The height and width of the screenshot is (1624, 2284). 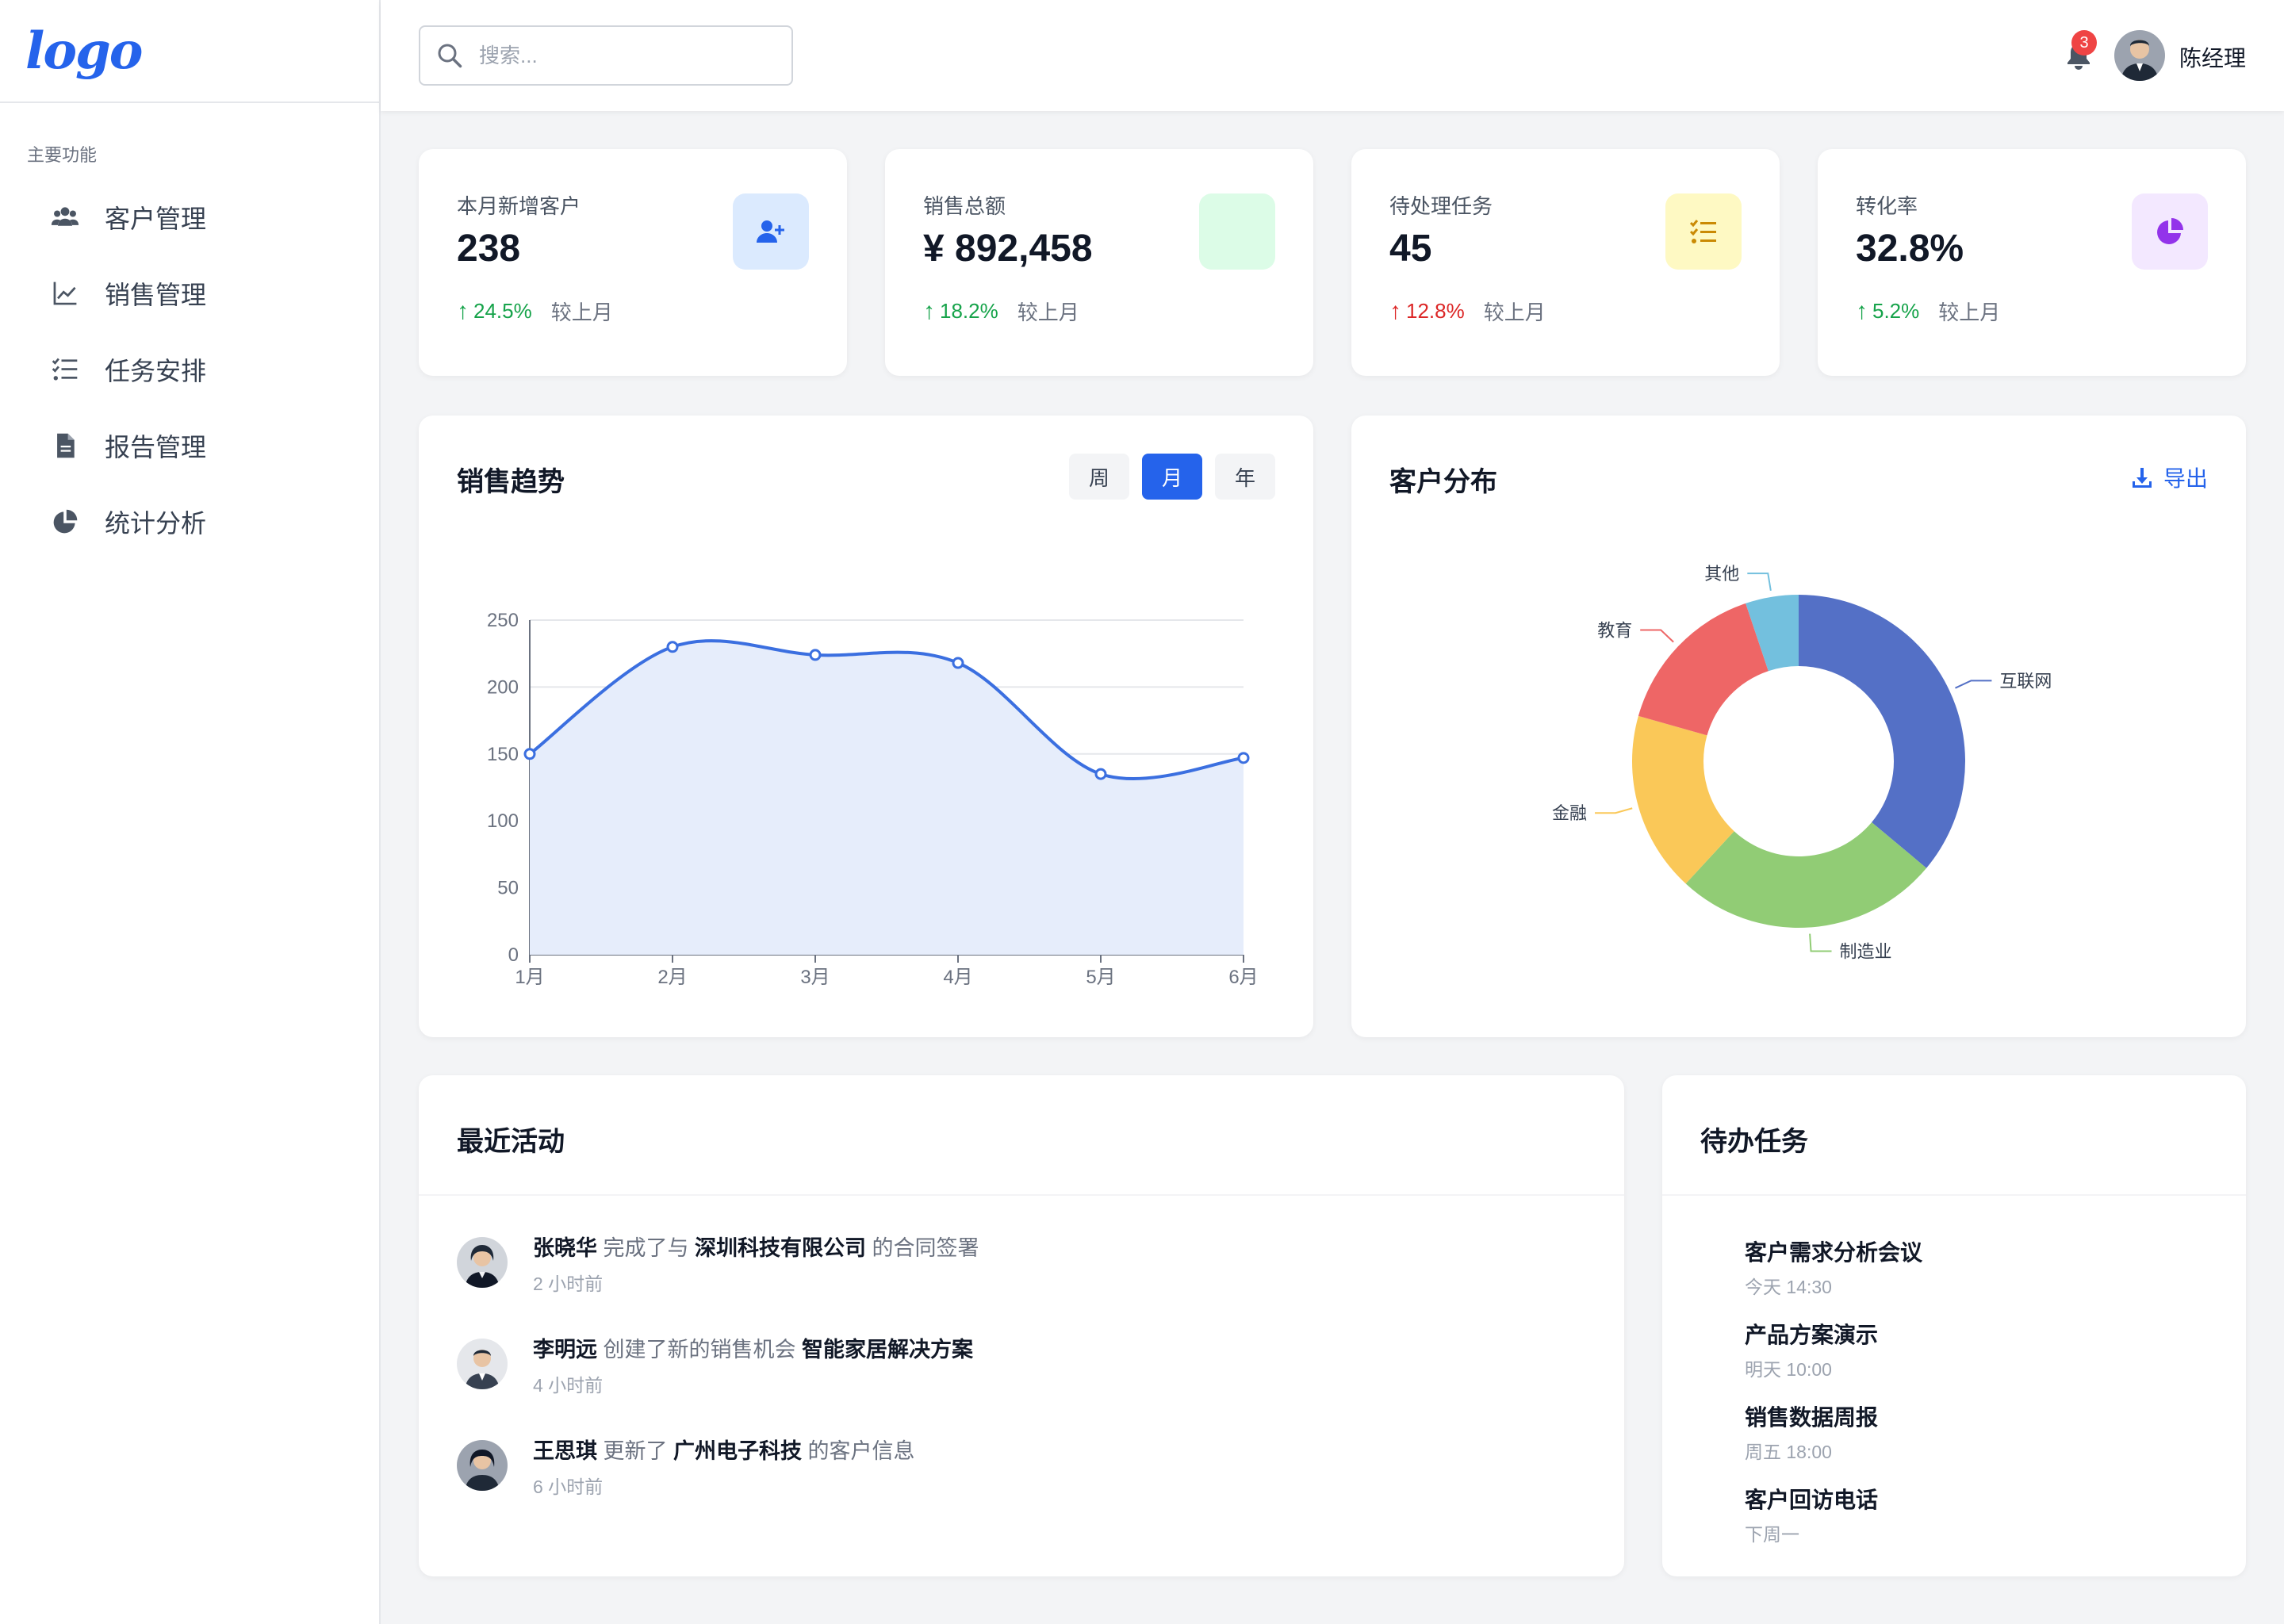 What do you see at coordinates (1237, 232) in the screenshot?
I see `sales-icon` at bounding box center [1237, 232].